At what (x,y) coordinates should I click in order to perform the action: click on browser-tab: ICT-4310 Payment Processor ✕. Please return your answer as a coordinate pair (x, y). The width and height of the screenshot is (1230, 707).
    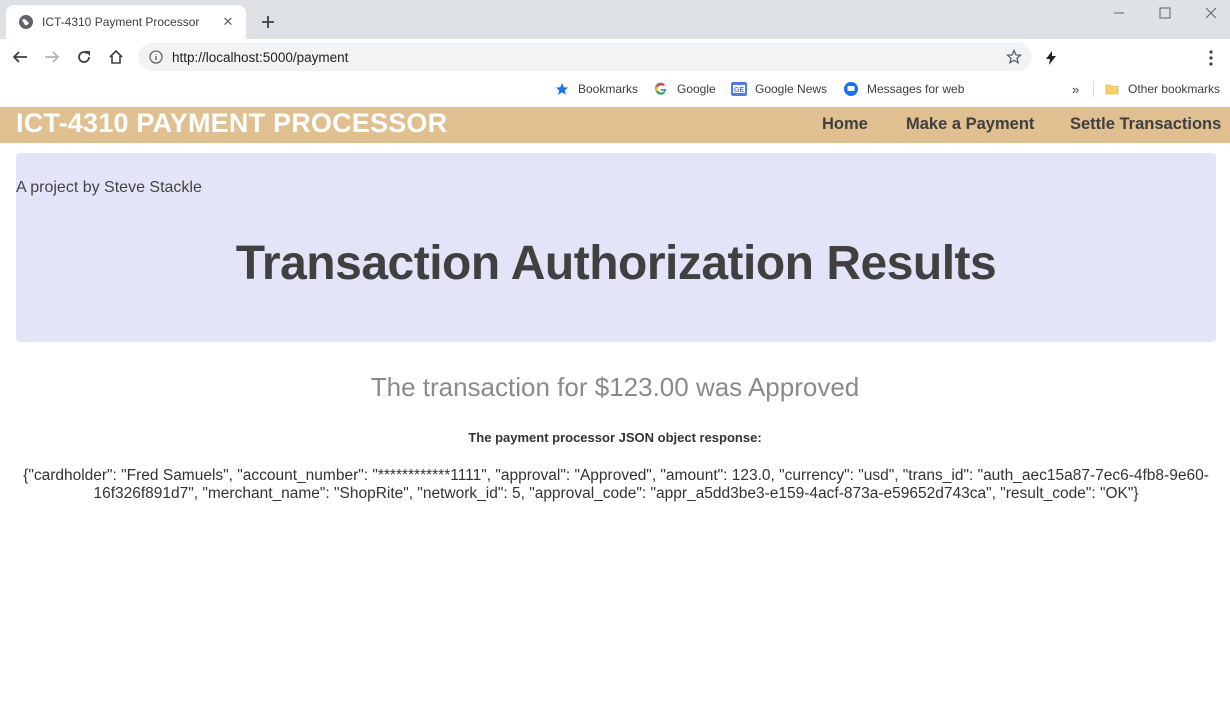
    Looking at the image, I should click on (126, 22).